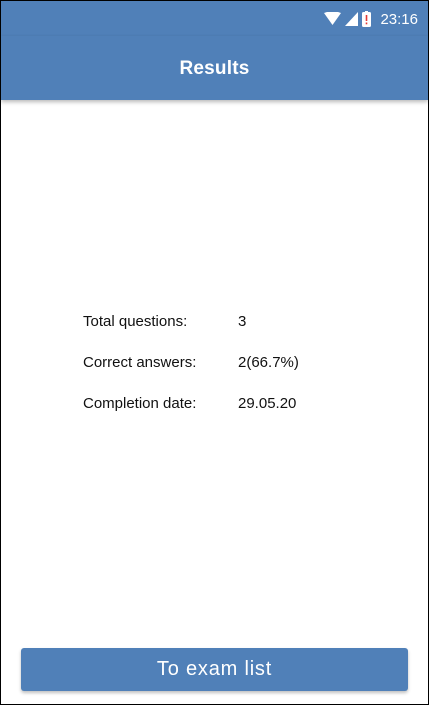  Describe the element at coordinates (135, 321) in the screenshot. I see `result-label: Total questions:` at that location.